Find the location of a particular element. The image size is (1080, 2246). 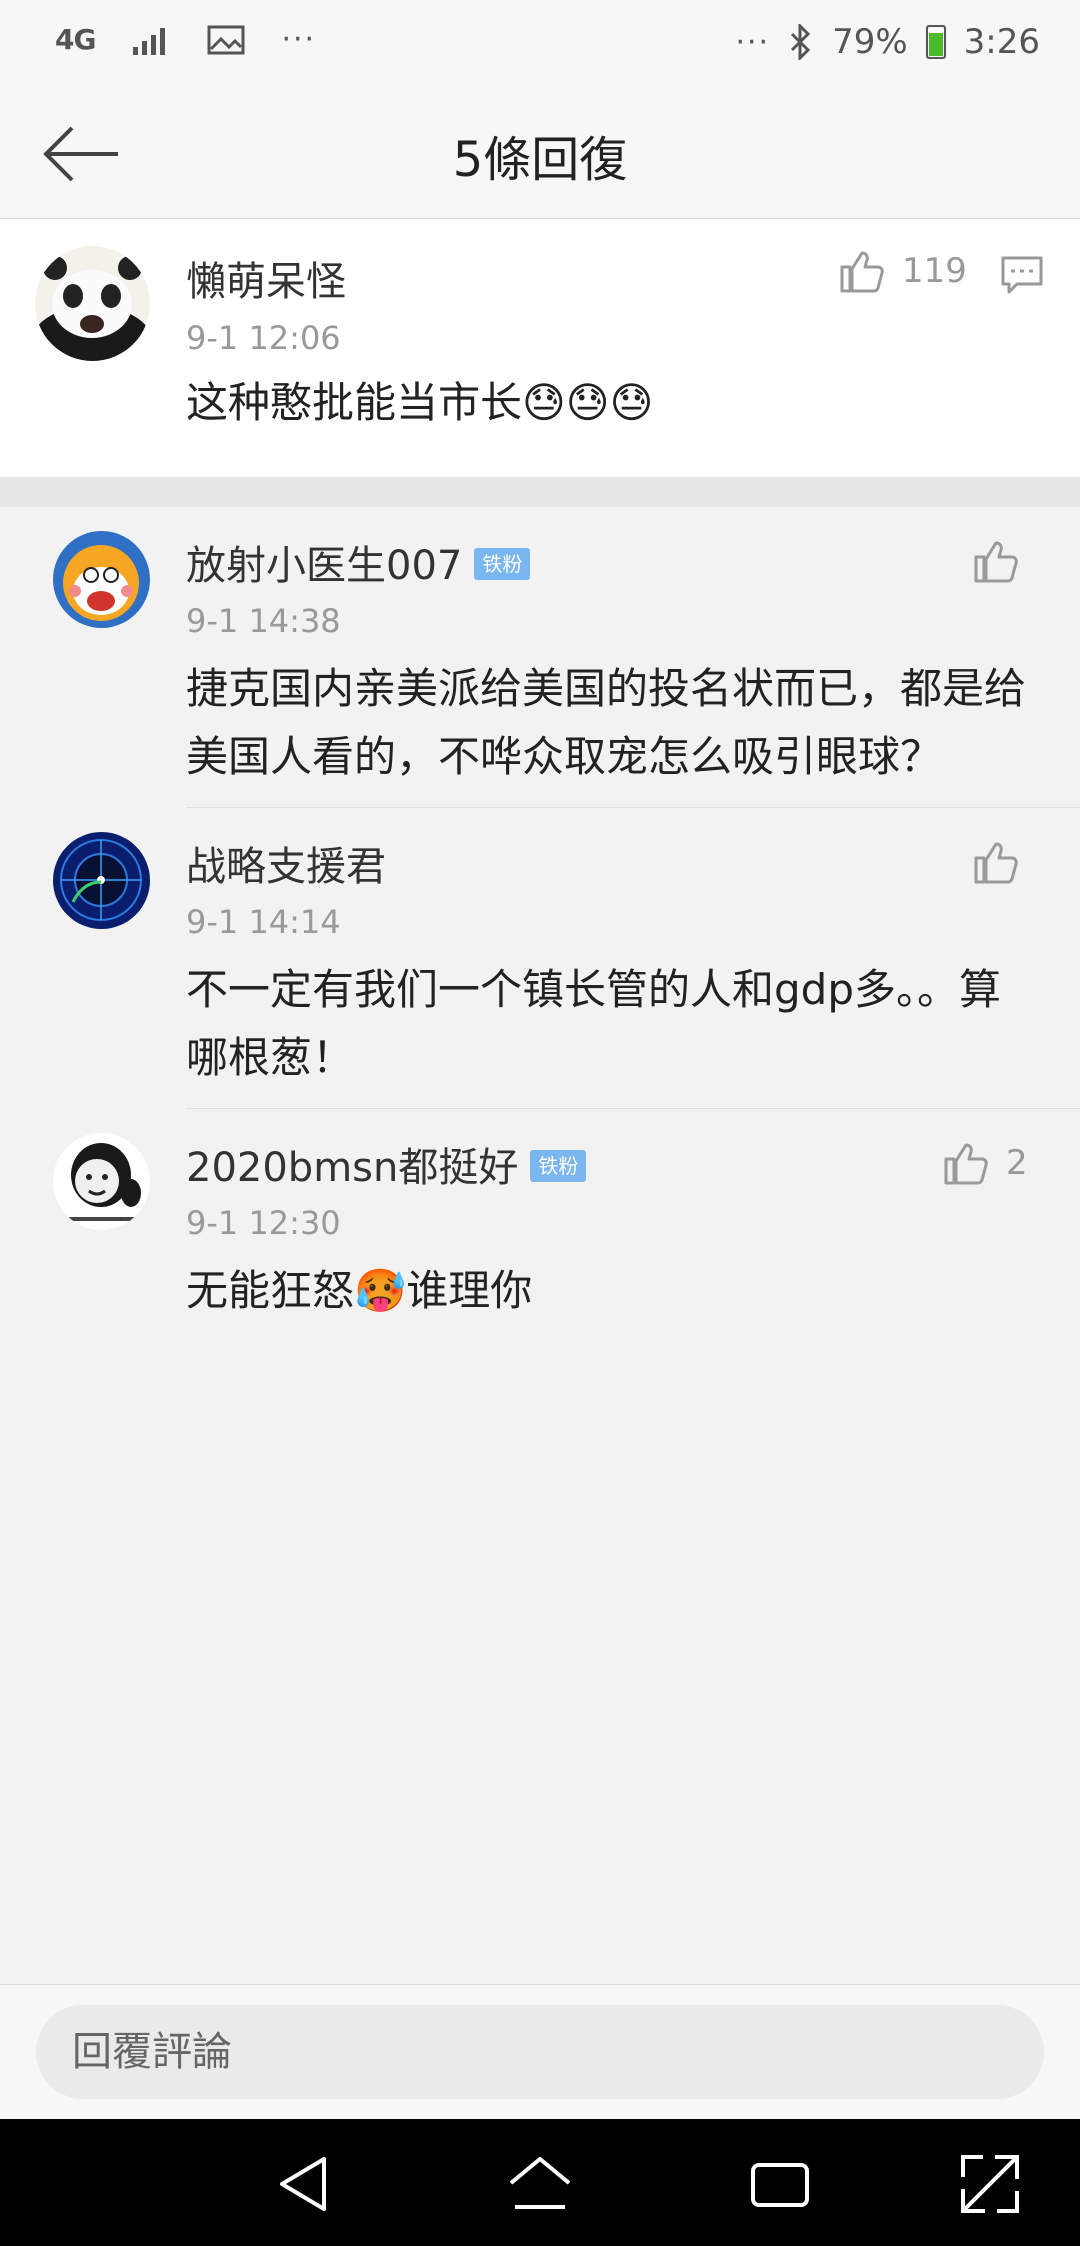

meme-avatar-icon is located at coordinates (101, 1181).